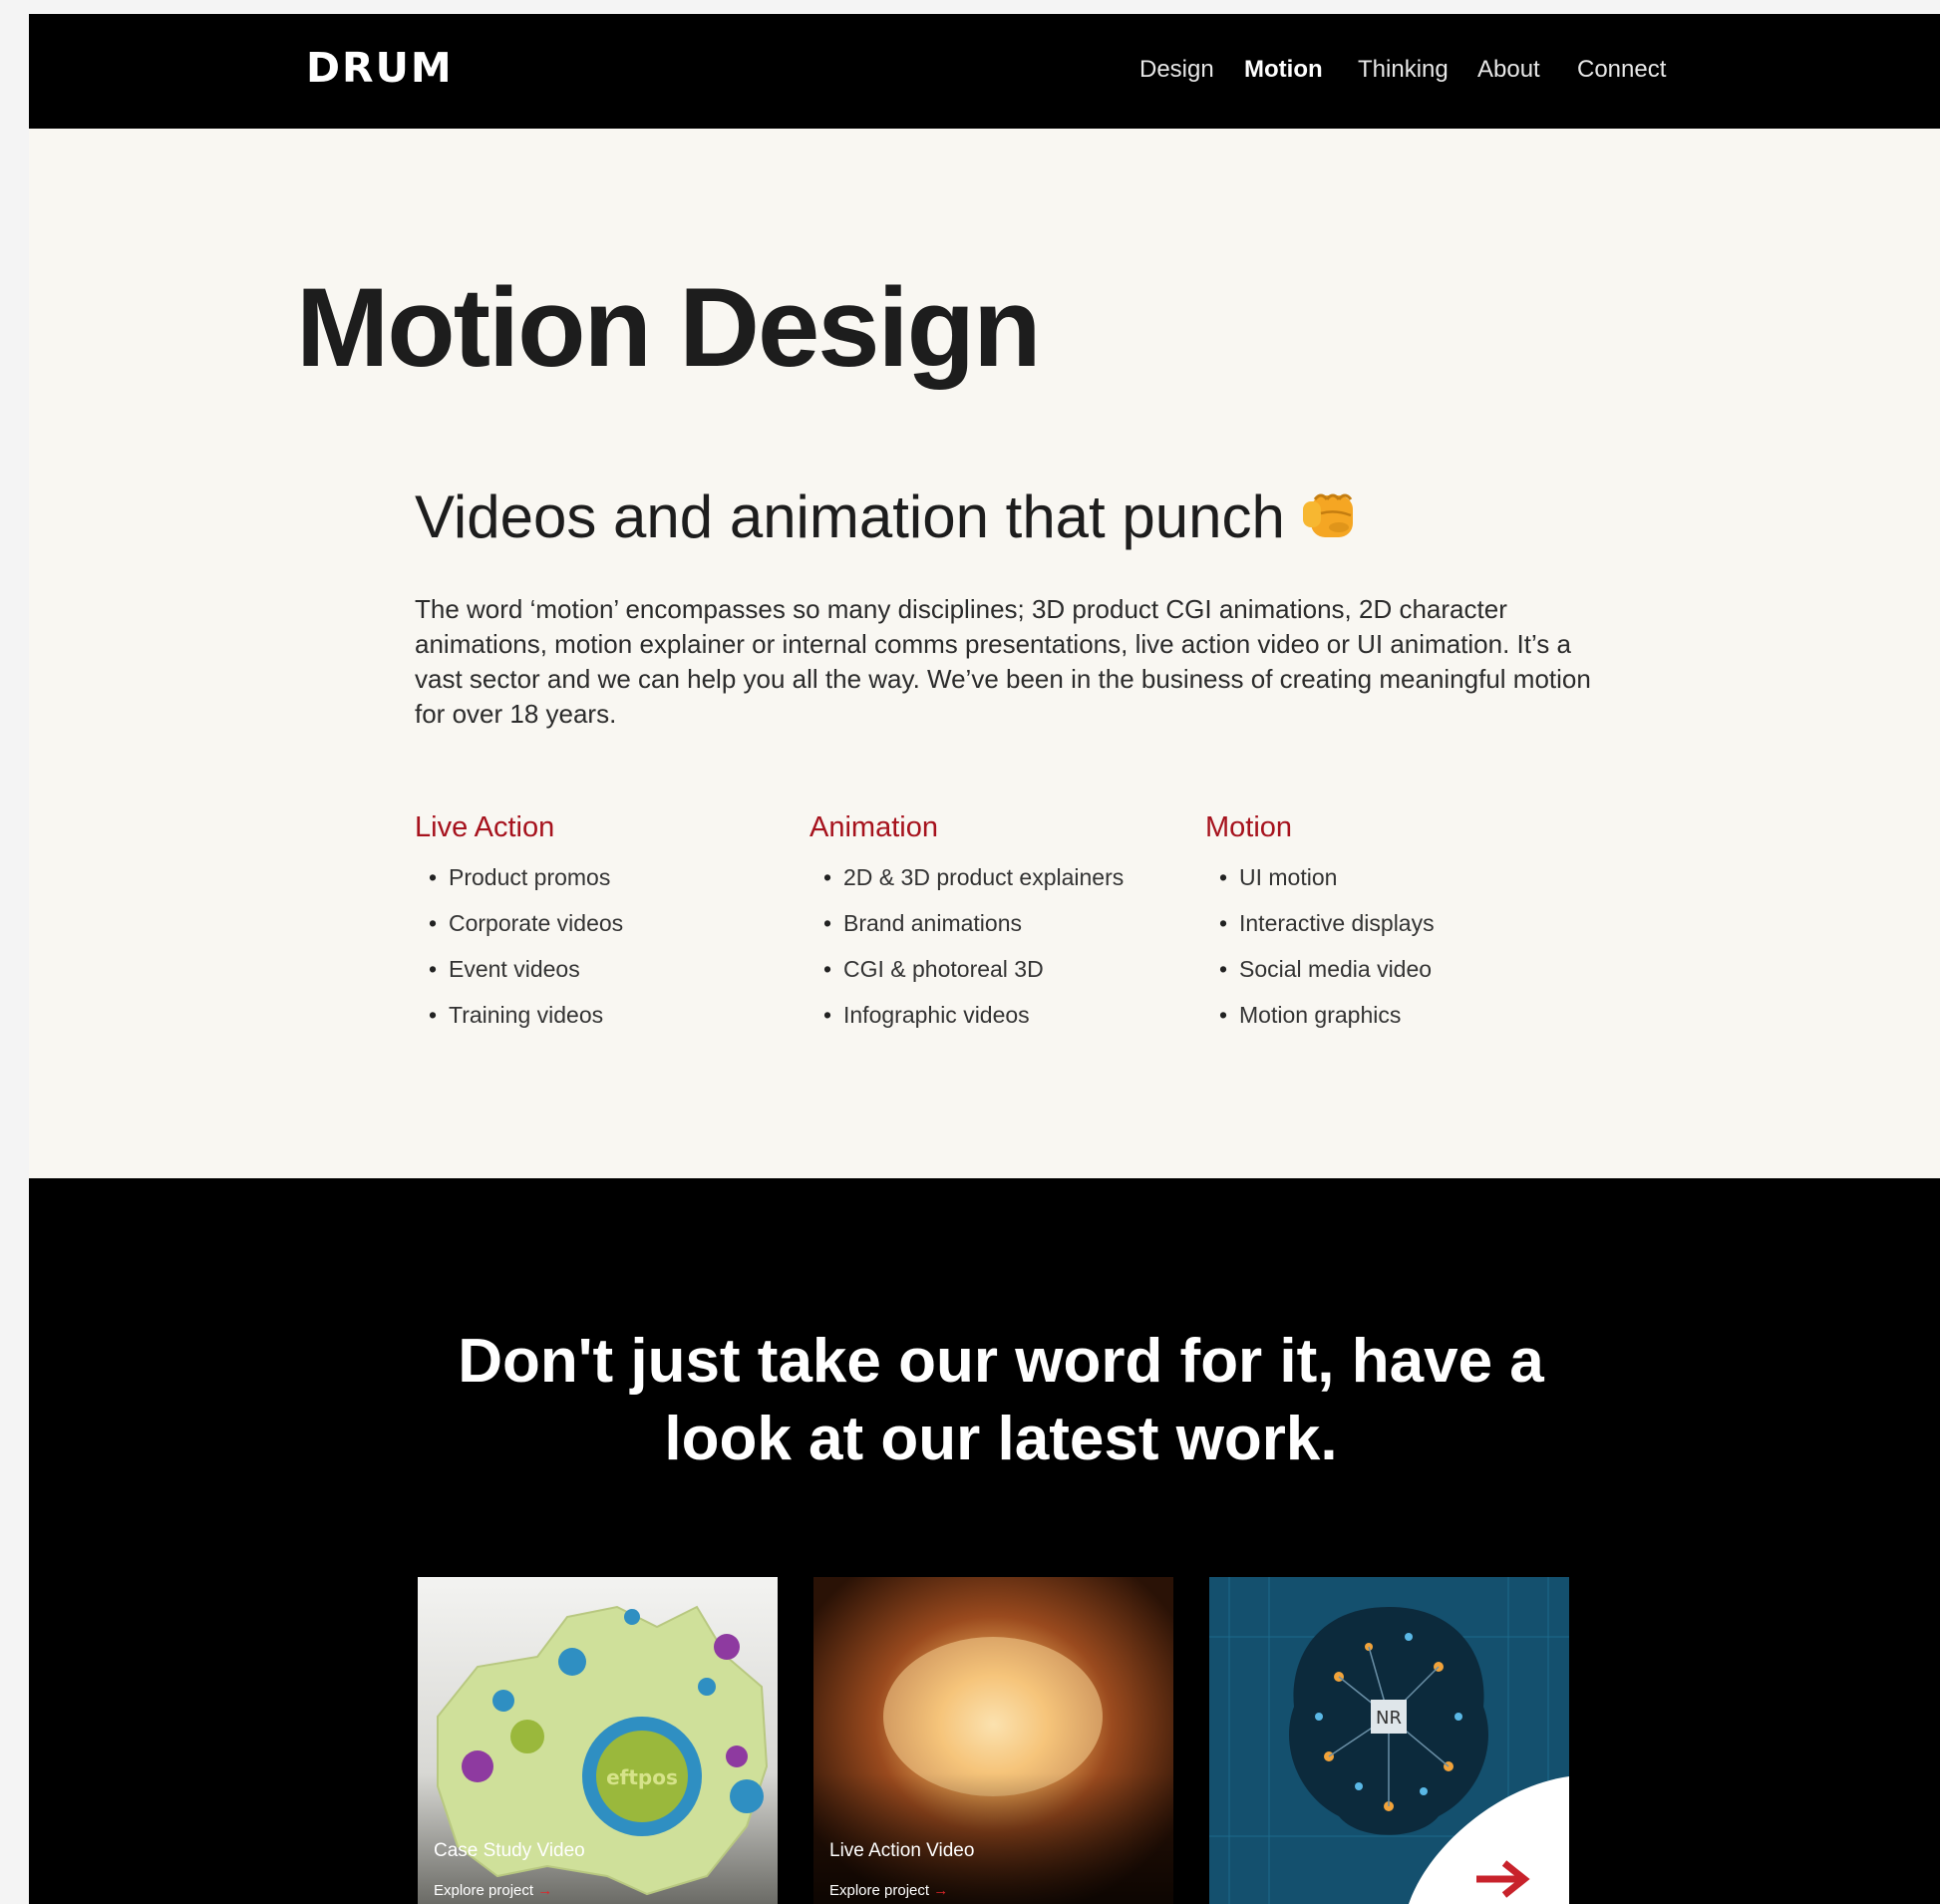 This screenshot has height=1904, width=1940. I want to click on service-item: Training videos, so click(604, 1023).